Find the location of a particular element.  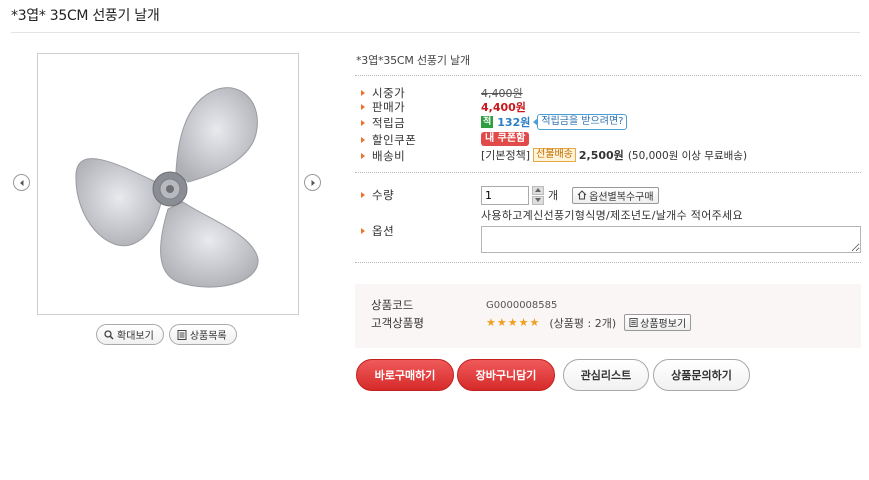

chevron-left-icon is located at coordinates (21, 182).